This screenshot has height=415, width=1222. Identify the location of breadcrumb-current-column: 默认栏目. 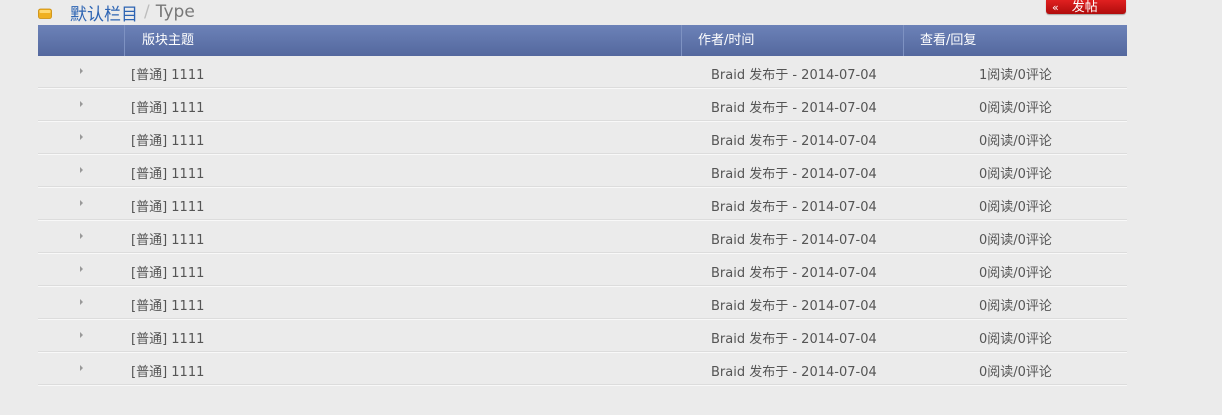
(104, 12).